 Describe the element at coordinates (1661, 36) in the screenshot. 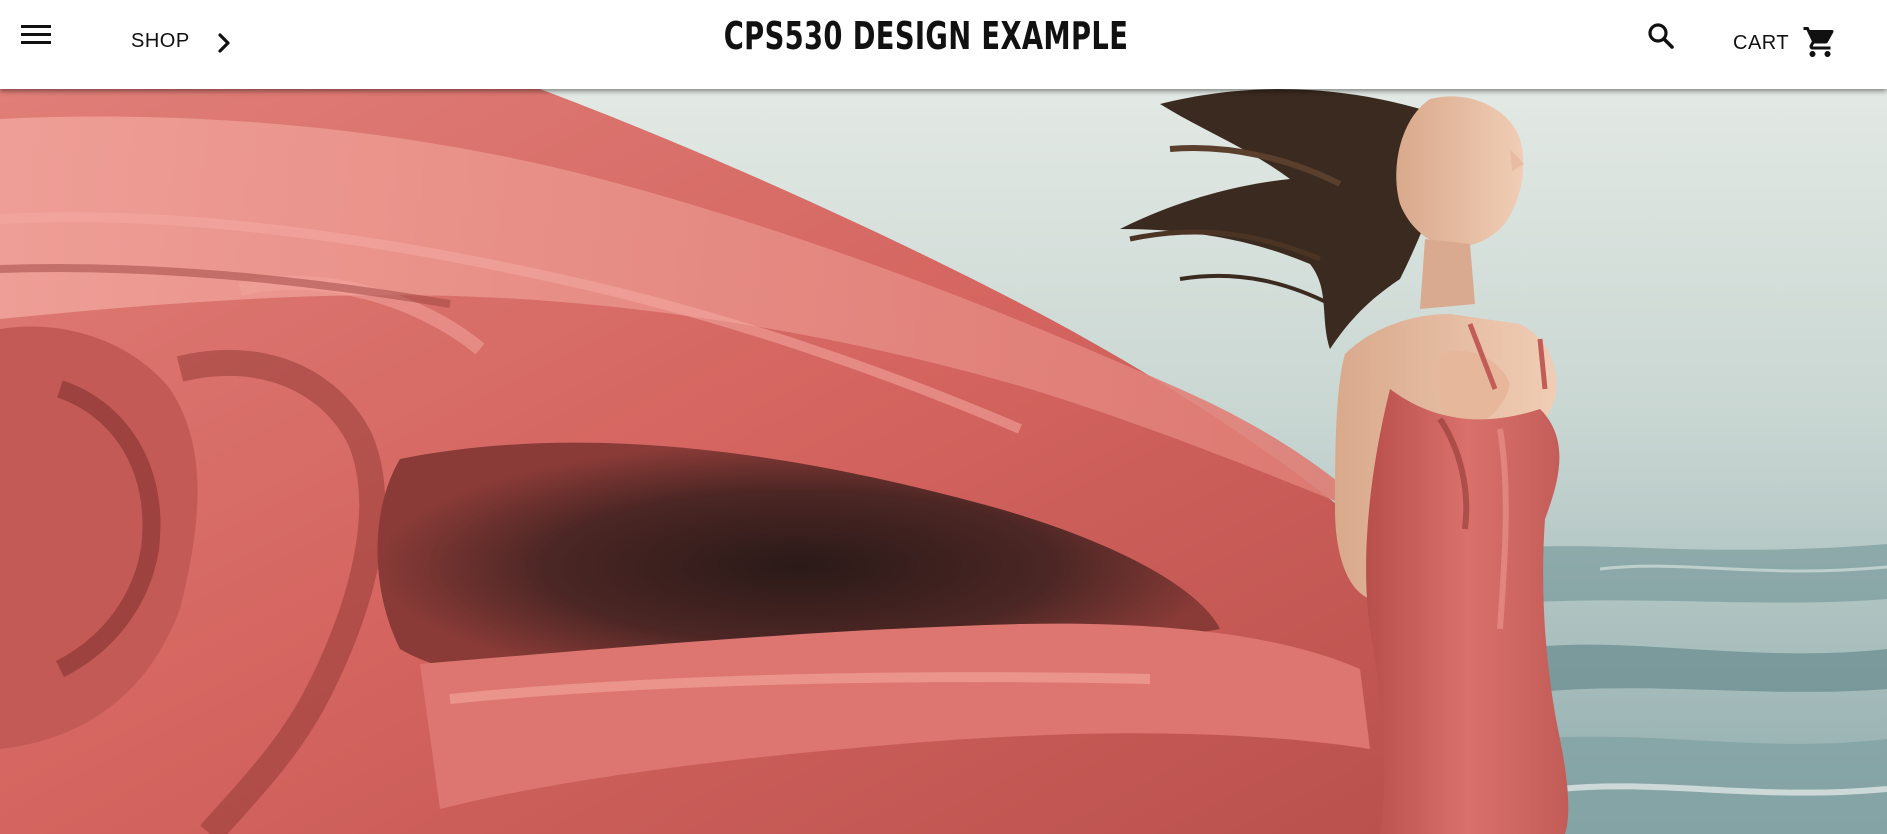

I see `search-icon` at that location.